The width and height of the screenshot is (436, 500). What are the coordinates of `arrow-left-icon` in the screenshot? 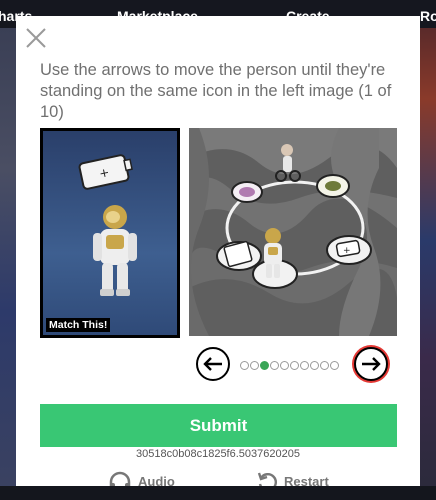 It's located at (212, 364).